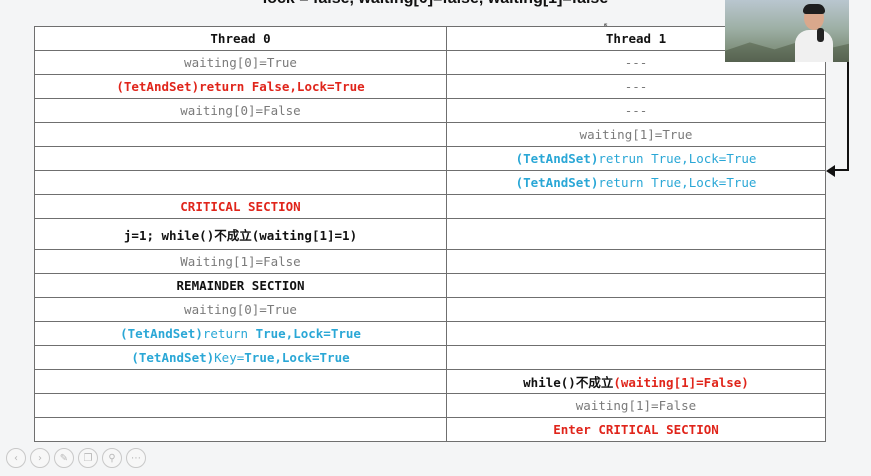 The width and height of the screenshot is (871, 476). I want to click on table-row: Enter CRITICAL SECTION, so click(430, 429).